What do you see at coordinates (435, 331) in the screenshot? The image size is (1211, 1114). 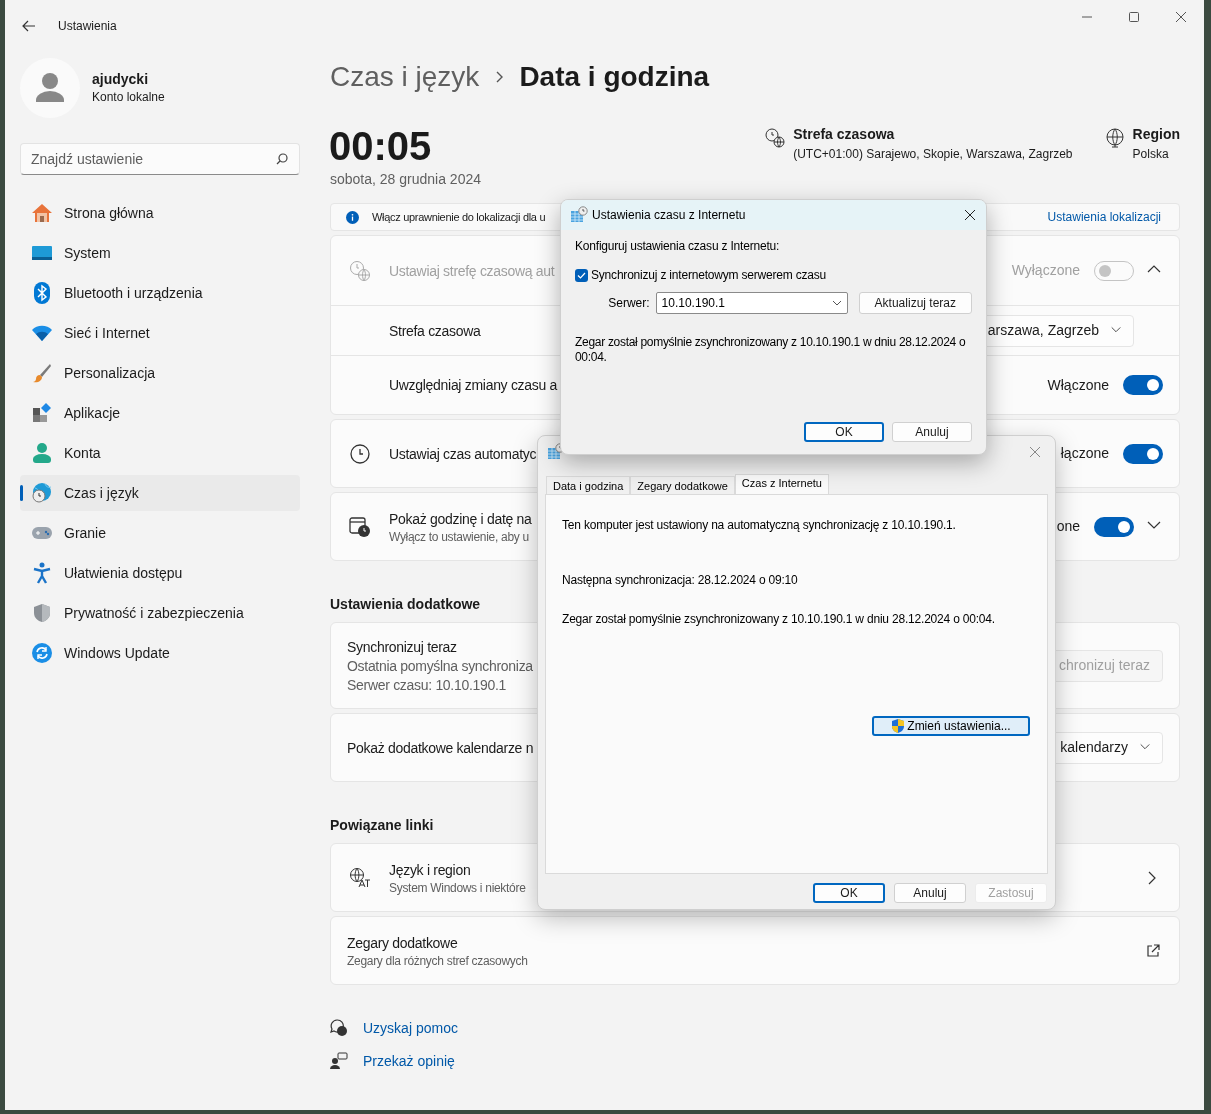 I see `setting-title: Strefa czasowa` at bounding box center [435, 331].